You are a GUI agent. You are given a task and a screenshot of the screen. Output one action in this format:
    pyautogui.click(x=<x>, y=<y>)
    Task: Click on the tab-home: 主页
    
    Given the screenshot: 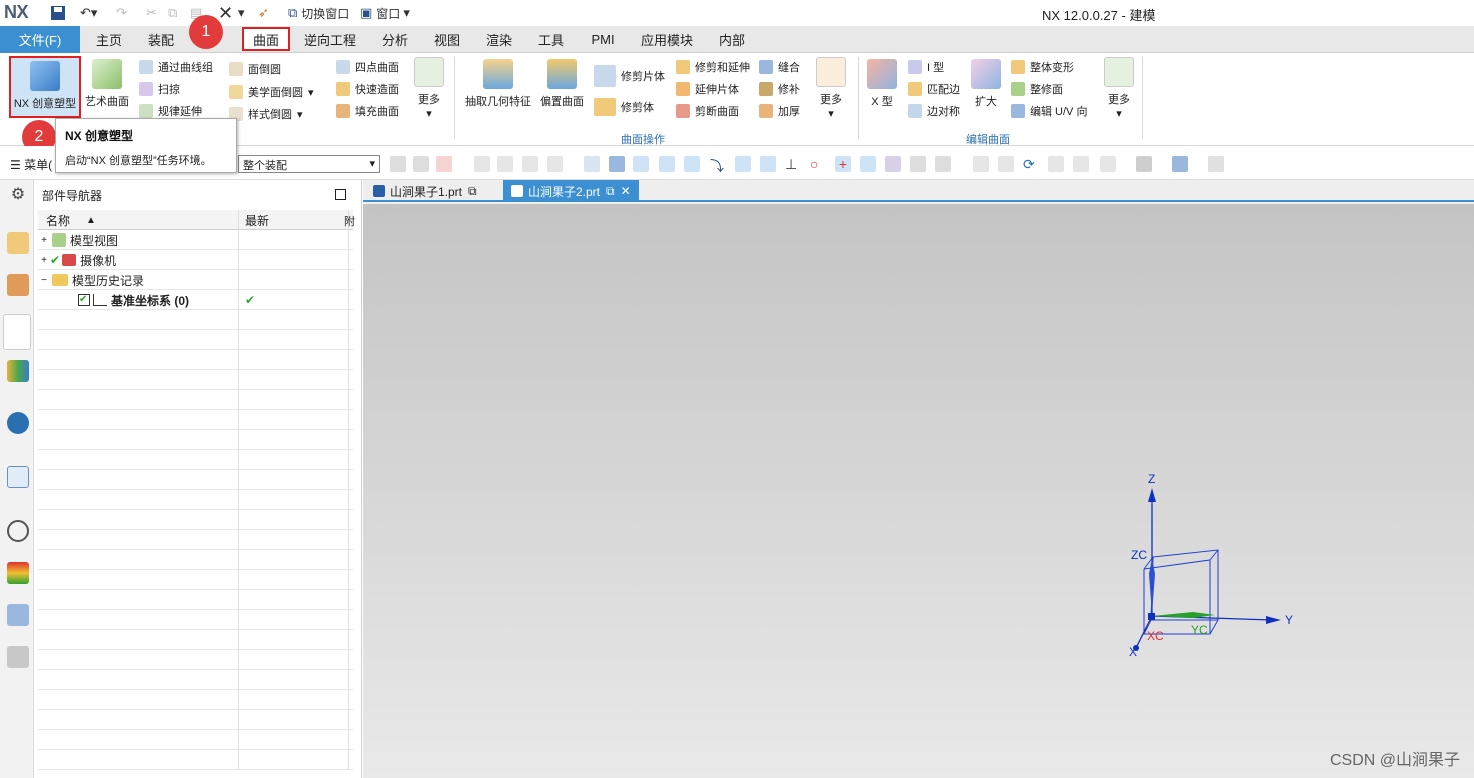 What is the action you would take?
    pyautogui.click(x=109, y=39)
    